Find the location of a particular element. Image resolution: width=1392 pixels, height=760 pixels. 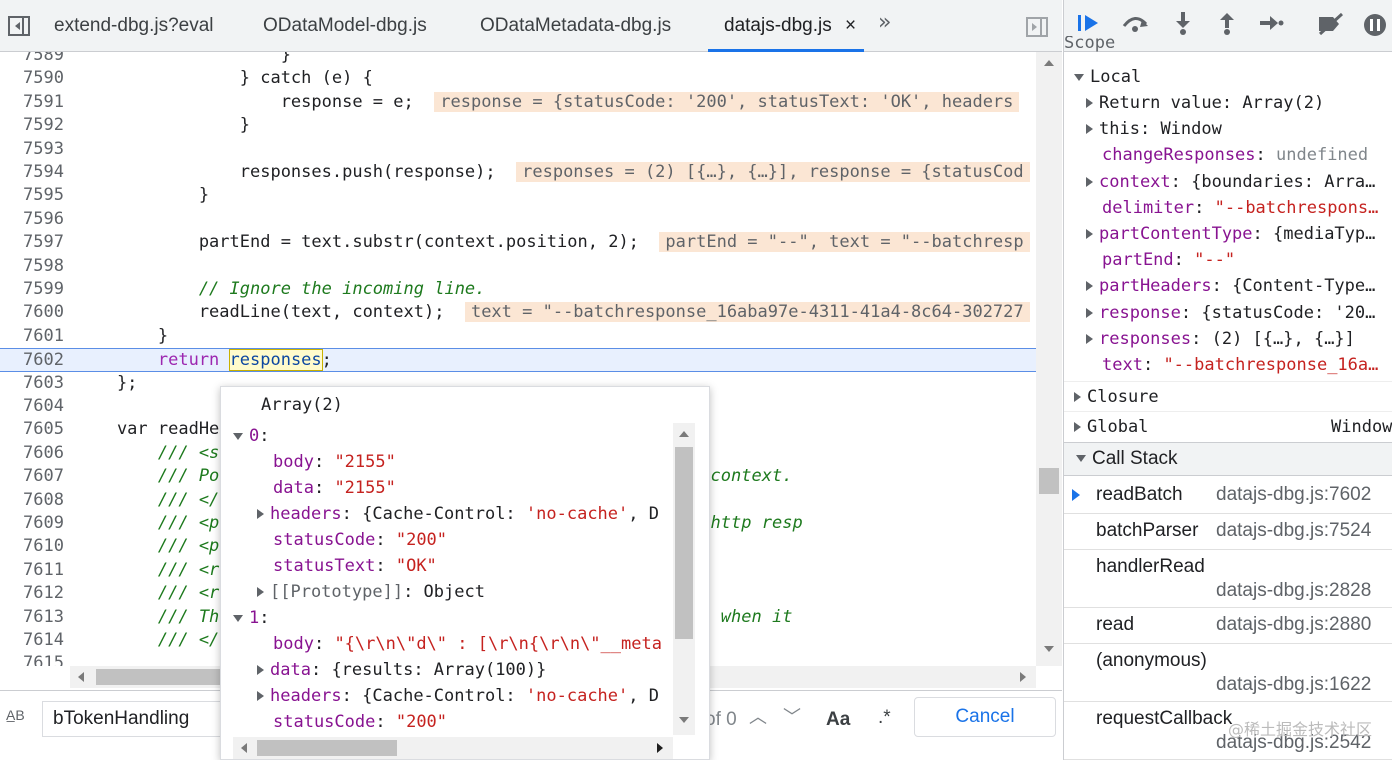

frame-location-link: datajs-dbg.js:7602 is located at coordinates (1293, 495).